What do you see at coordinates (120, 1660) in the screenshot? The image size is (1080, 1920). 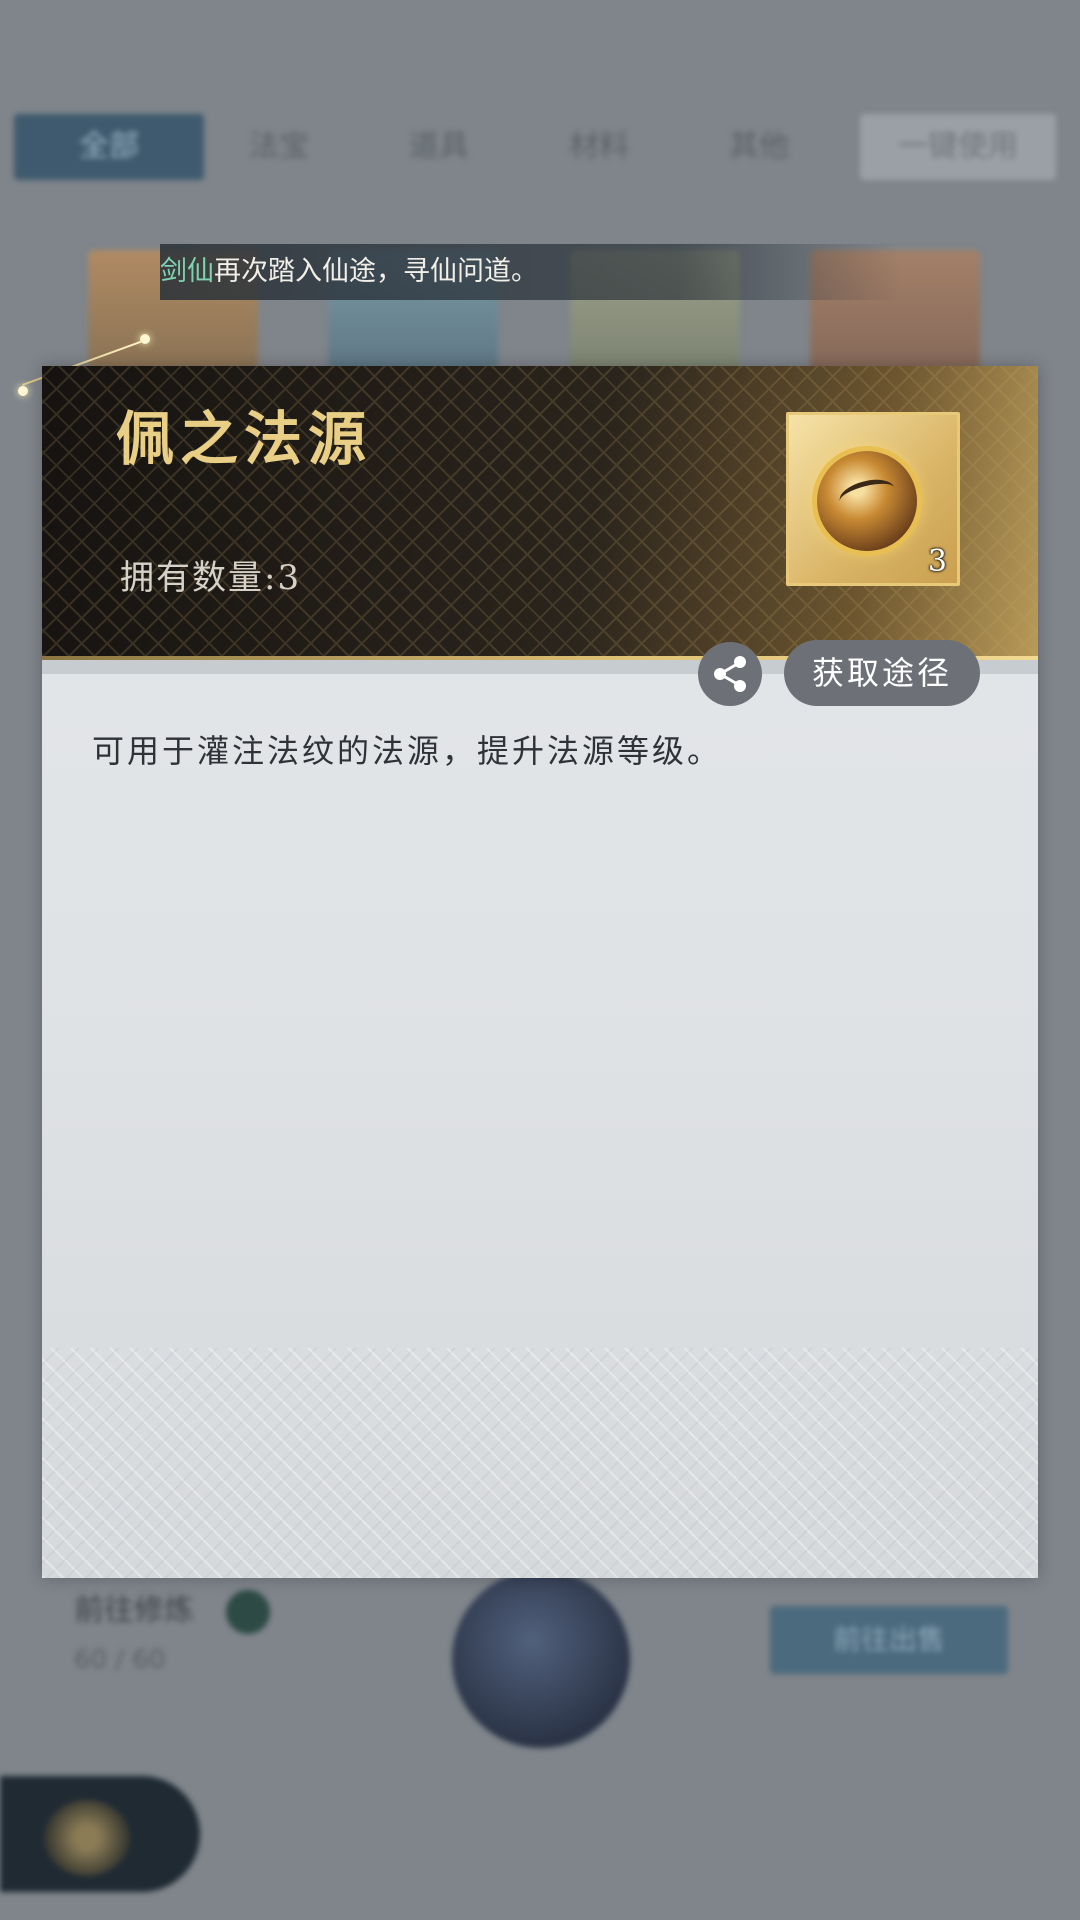 I see `bg-bottom-sub: 60 / 60` at bounding box center [120, 1660].